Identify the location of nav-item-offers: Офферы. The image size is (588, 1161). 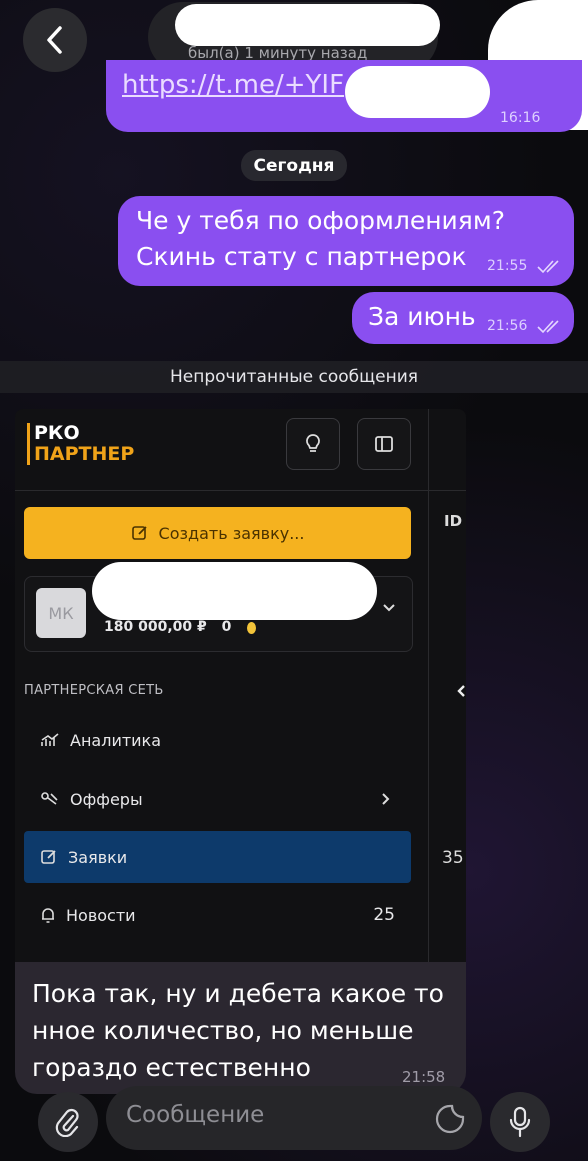
(217, 799).